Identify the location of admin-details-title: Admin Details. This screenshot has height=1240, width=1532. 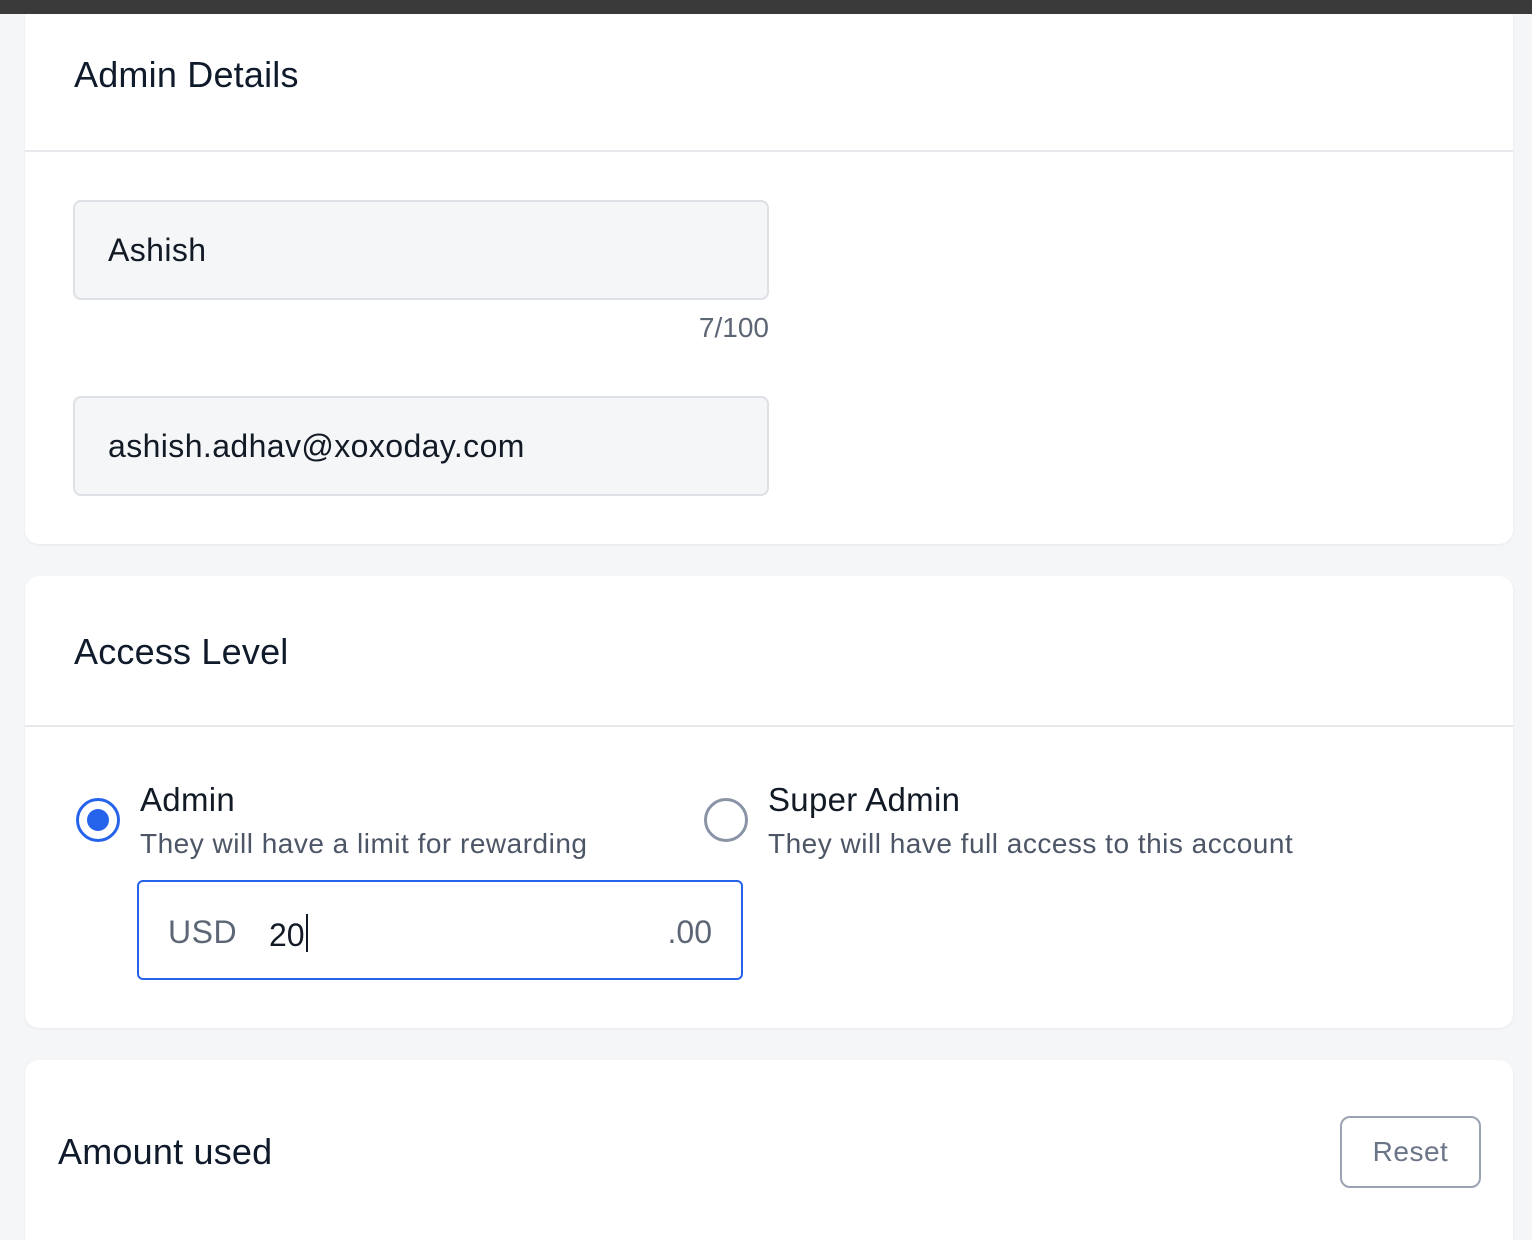
(186, 74).